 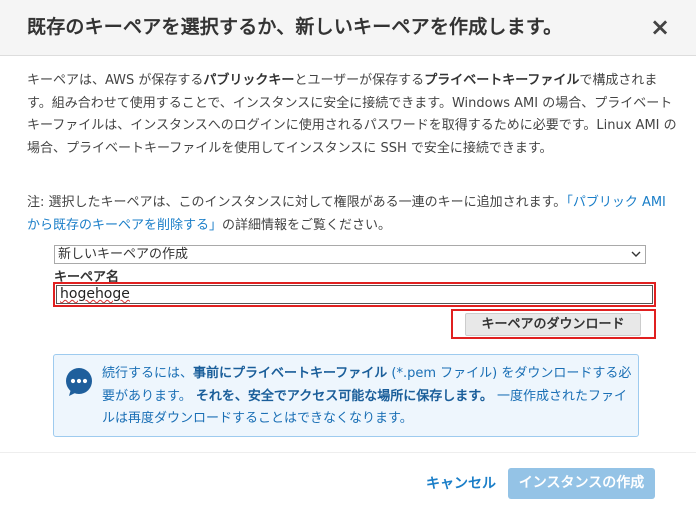 I want to click on download-highlight: キーペアのダウンロード, so click(x=553, y=324).